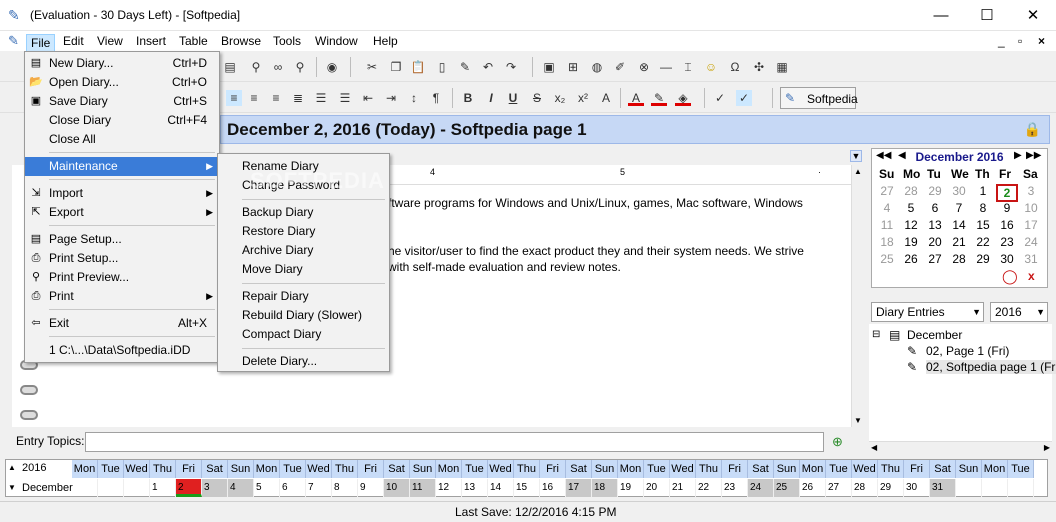 The height and width of the screenshot is (522, 1056). Describe the element at coordinates (385, 41) in the screenshot. I see `menu-help: Help` at that location.